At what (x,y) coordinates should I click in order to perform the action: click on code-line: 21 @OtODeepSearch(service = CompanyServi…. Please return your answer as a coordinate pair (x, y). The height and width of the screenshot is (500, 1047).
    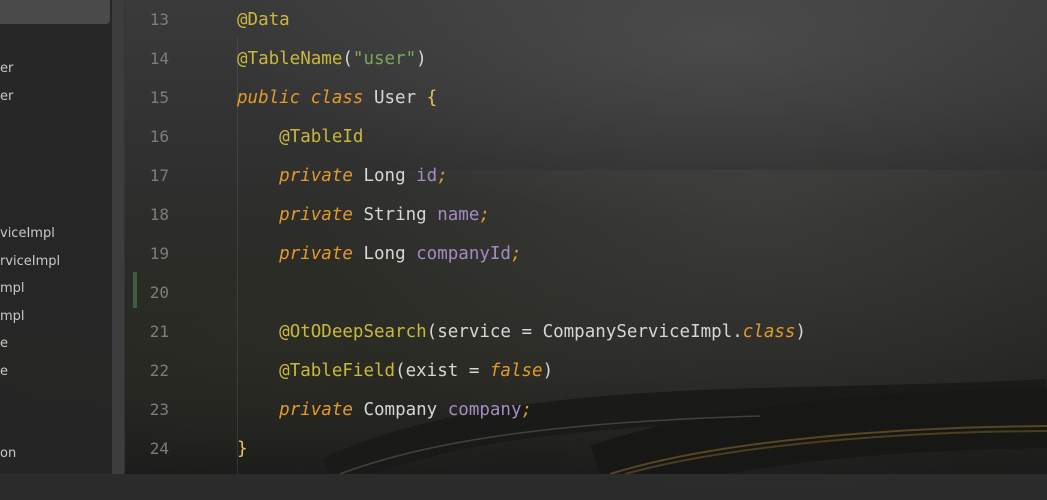
    Looking at the image, I should click on (575, 332).